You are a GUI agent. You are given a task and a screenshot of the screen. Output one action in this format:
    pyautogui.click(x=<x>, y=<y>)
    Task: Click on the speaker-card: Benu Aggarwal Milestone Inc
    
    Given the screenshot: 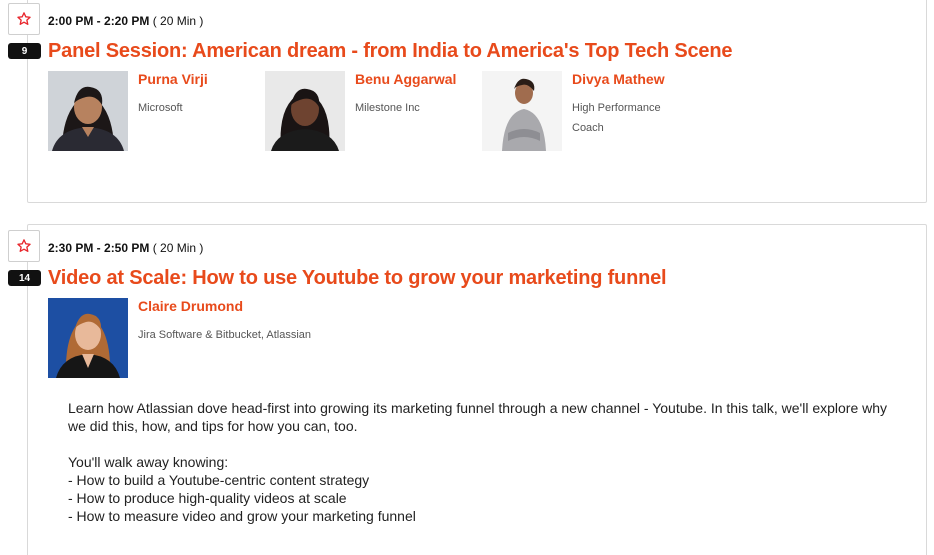 What is the action you would take?
    pyautogui.click(x=370, y=112)
    